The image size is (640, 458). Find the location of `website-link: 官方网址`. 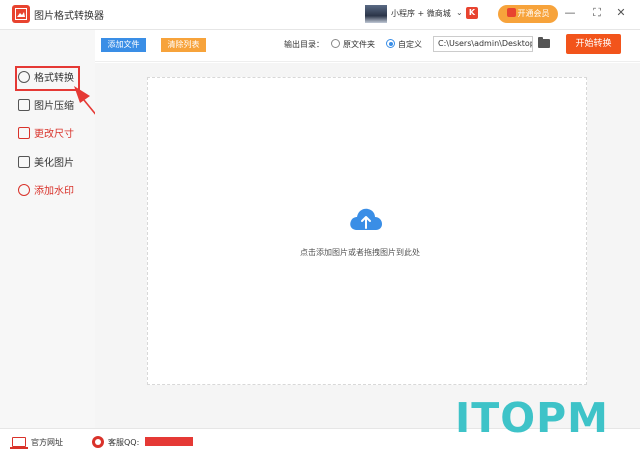

website-link: 官方网址 is located at coordinates (47, 442).